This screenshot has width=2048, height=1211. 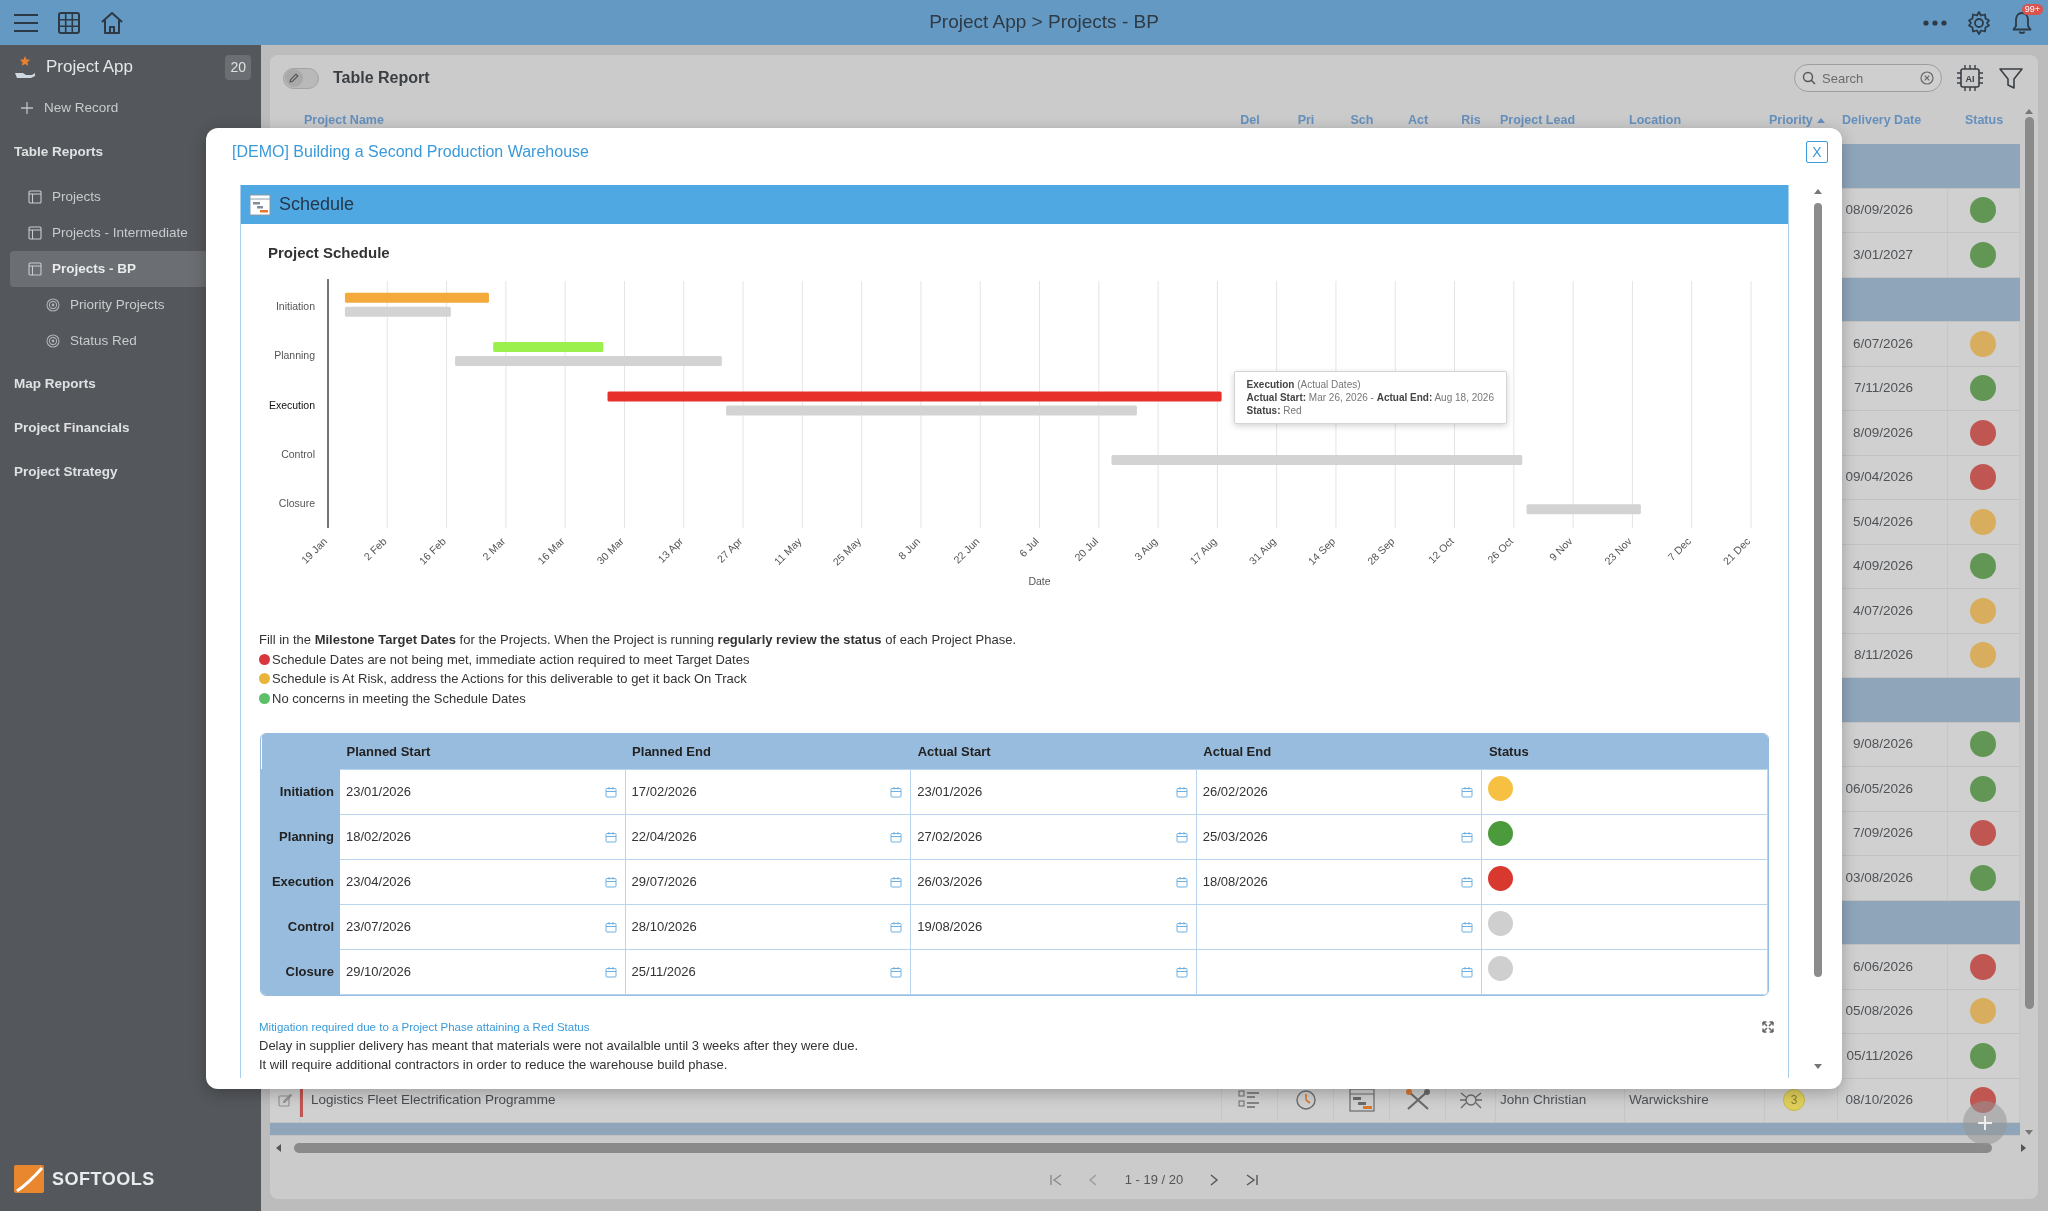 What do you see at coordinates (1935, 22) in the screenshot?
I see `more-icon` at bounding box center [1935, 22].